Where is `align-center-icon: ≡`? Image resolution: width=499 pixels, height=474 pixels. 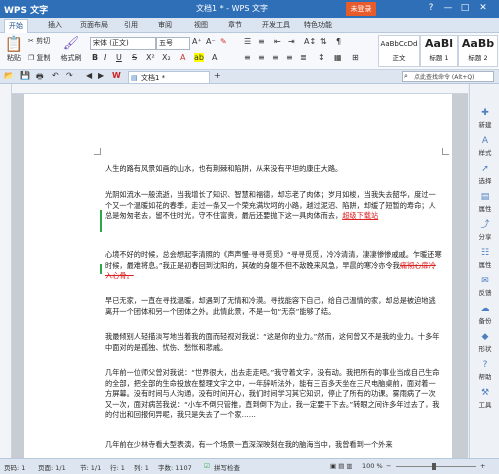
align-center-icon: ≡ is located at coordinates (261, 57).